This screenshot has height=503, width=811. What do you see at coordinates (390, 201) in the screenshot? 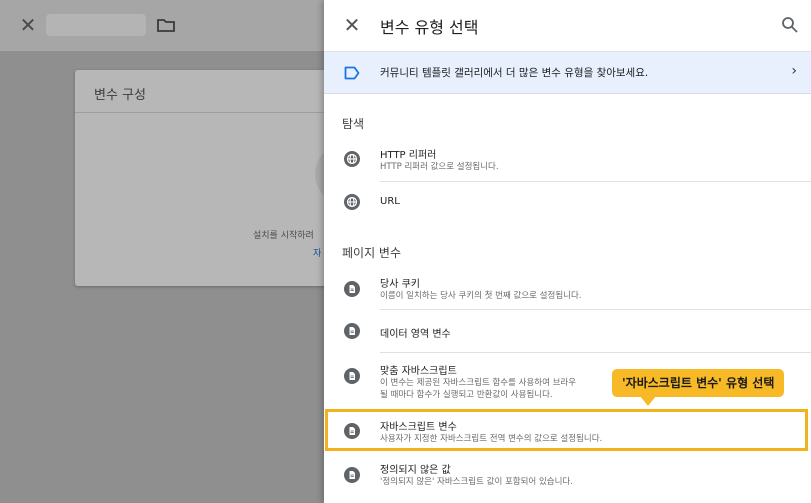
I see `item-title: URL` at bounding box center [390, 201].